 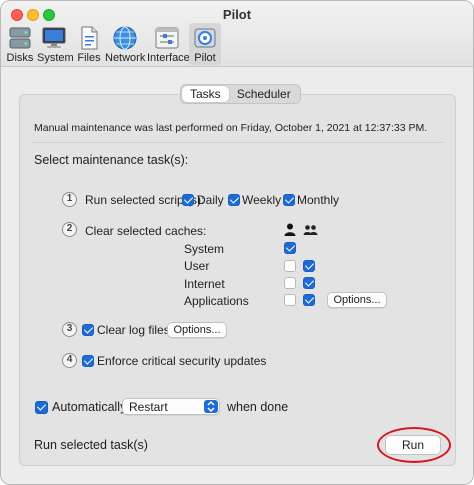 I want to click on daily-checkbox, so click(x=188, y=200).